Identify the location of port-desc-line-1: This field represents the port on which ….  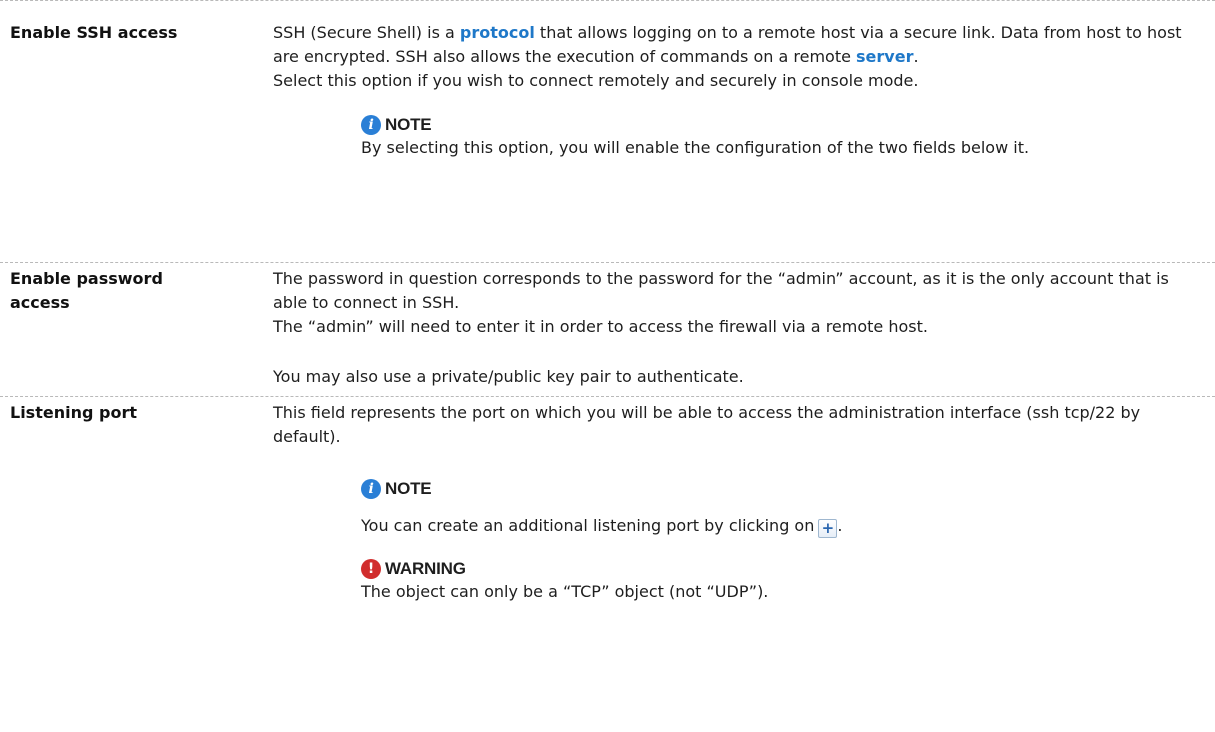
(707, 424).